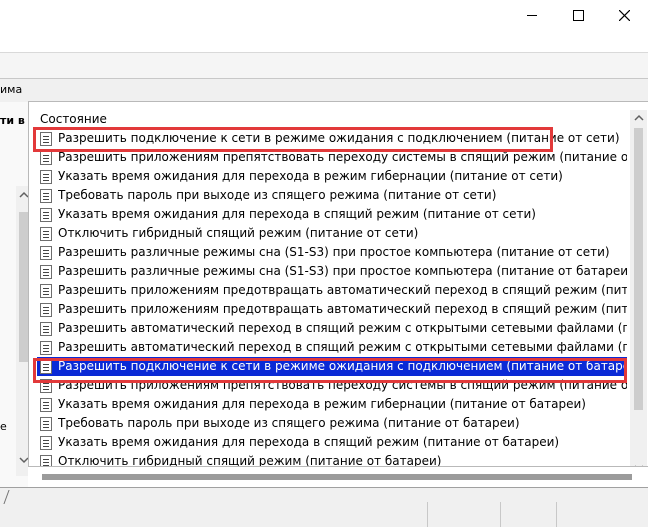 The height and width of the screenshot is (527, 648). I want to click on list-scrollbar-thumb, so click(638, 269).